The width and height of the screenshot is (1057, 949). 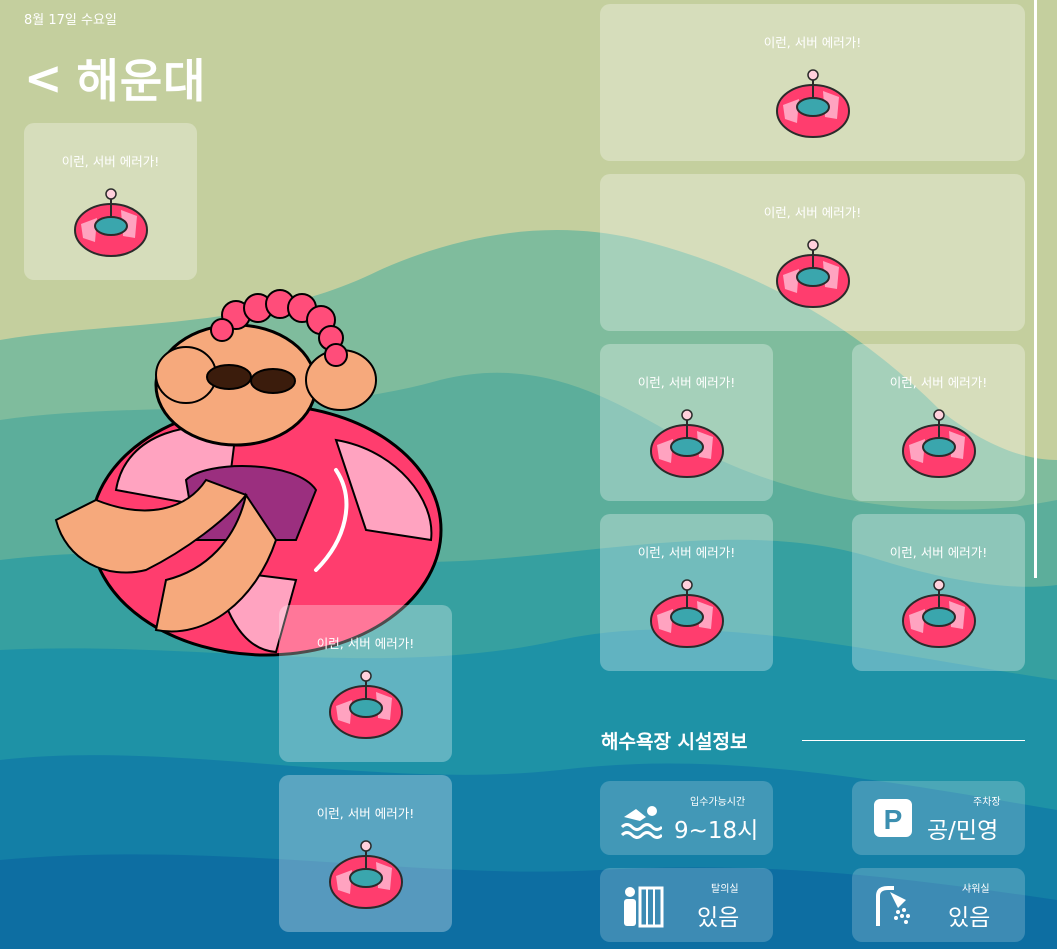 I want to click on facility-changing-room: 탈의실 있음, so click(x=686, y=905).